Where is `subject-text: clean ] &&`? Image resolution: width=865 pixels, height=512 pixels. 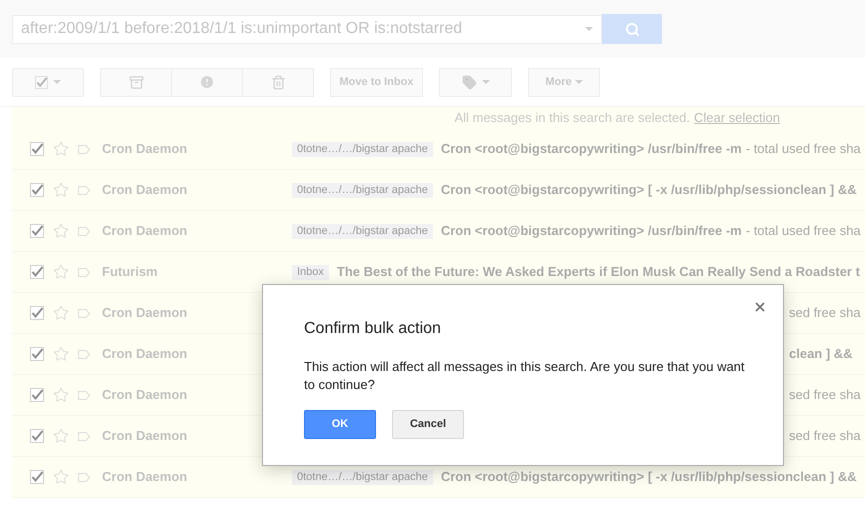 subject-text: clean ] && is located at coordinates (821, 354).